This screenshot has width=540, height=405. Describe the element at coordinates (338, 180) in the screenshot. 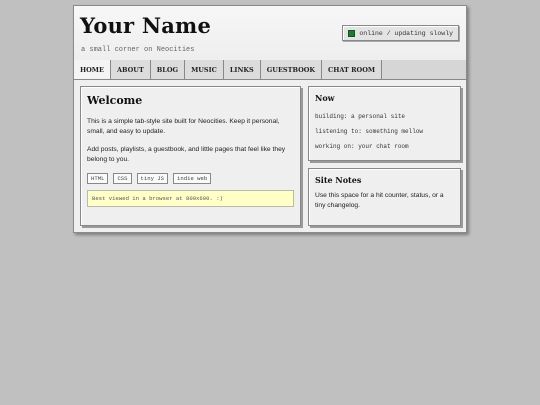

I see `site-notes-heading: Site Notes` at that location.